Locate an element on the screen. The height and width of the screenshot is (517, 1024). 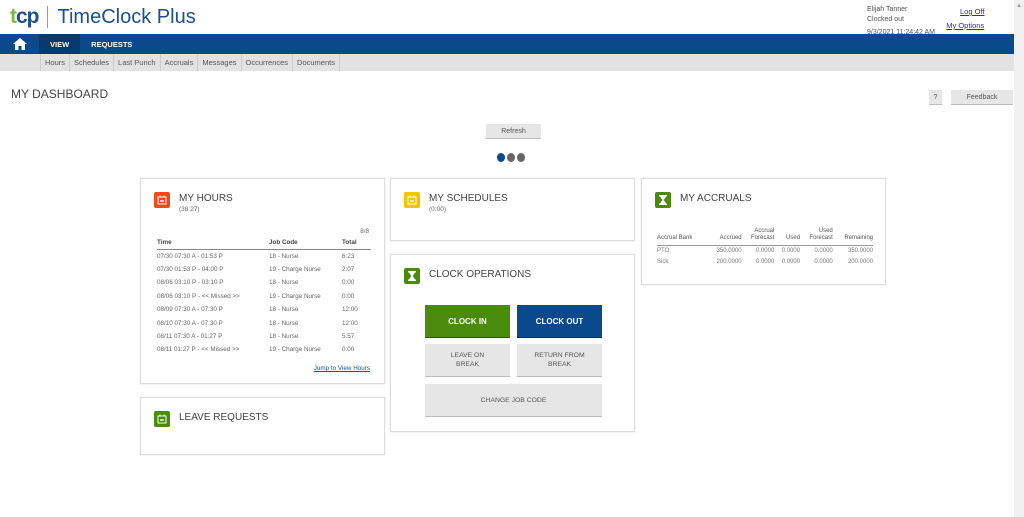
logo-name: TimeClock Plus is located at coordinates (126, 16).